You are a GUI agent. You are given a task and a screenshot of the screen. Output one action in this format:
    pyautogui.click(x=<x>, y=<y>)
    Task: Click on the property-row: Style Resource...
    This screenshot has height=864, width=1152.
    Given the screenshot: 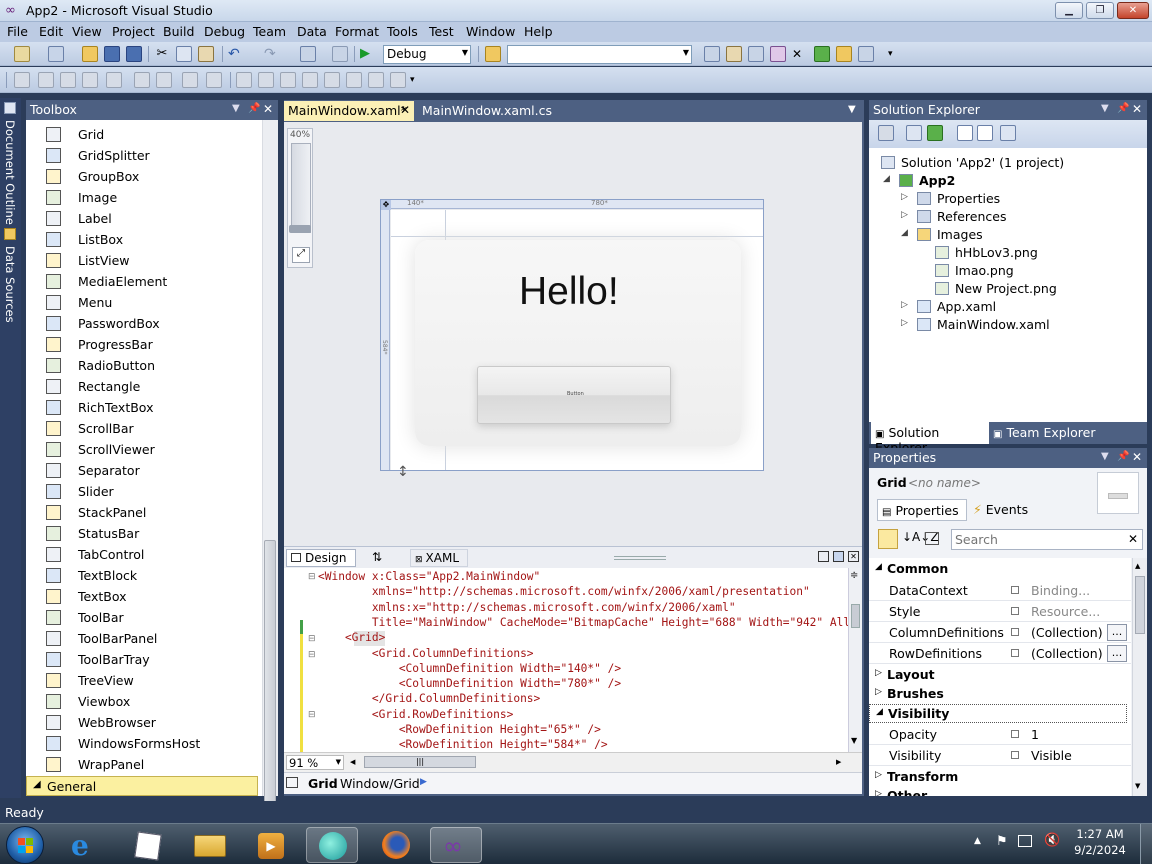 What is the action you would take?
    pyautogui.click(x=1000, y=611)
    